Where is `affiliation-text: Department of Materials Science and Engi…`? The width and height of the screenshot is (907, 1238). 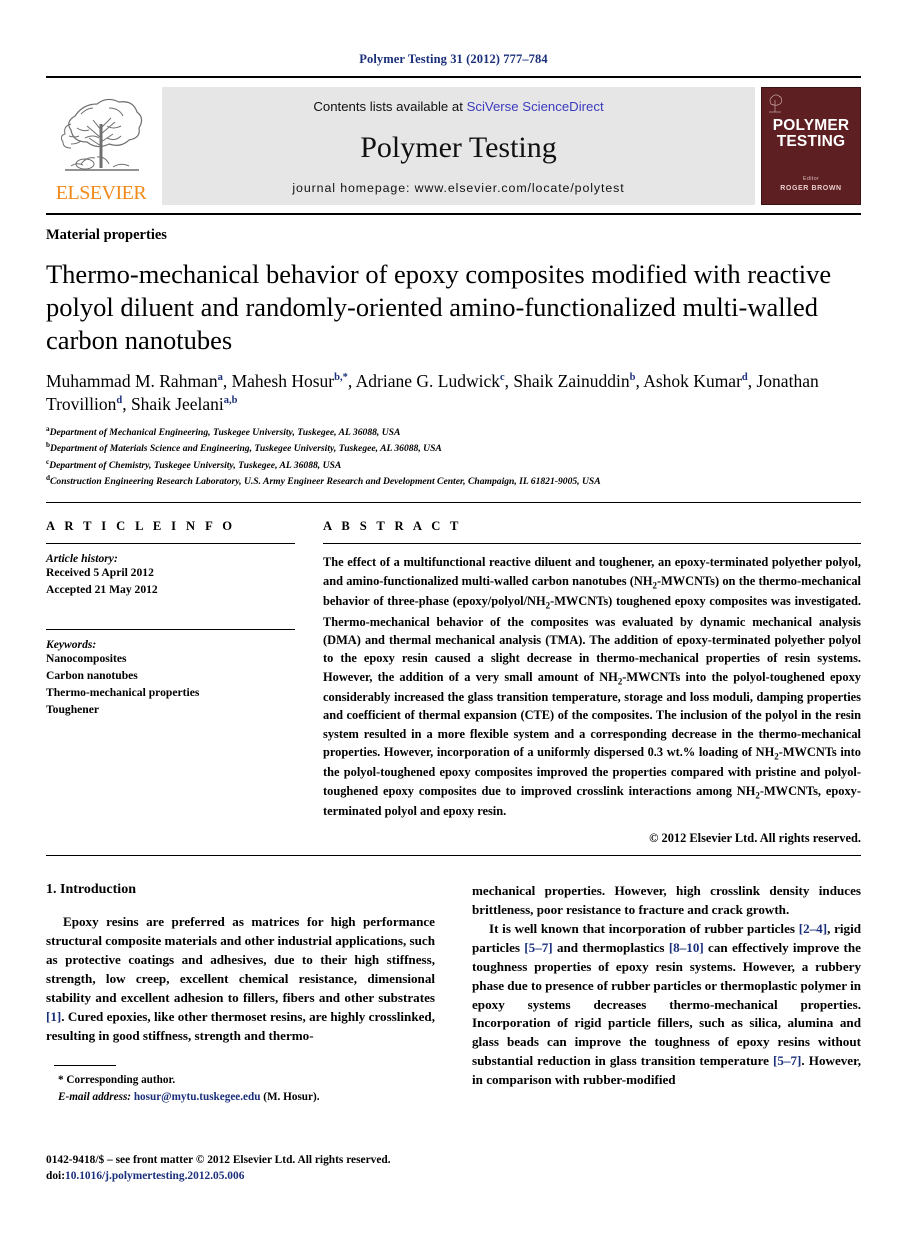 affiliation-text: Department of Materials Science and Engi… is located at coordinates (246, 449).